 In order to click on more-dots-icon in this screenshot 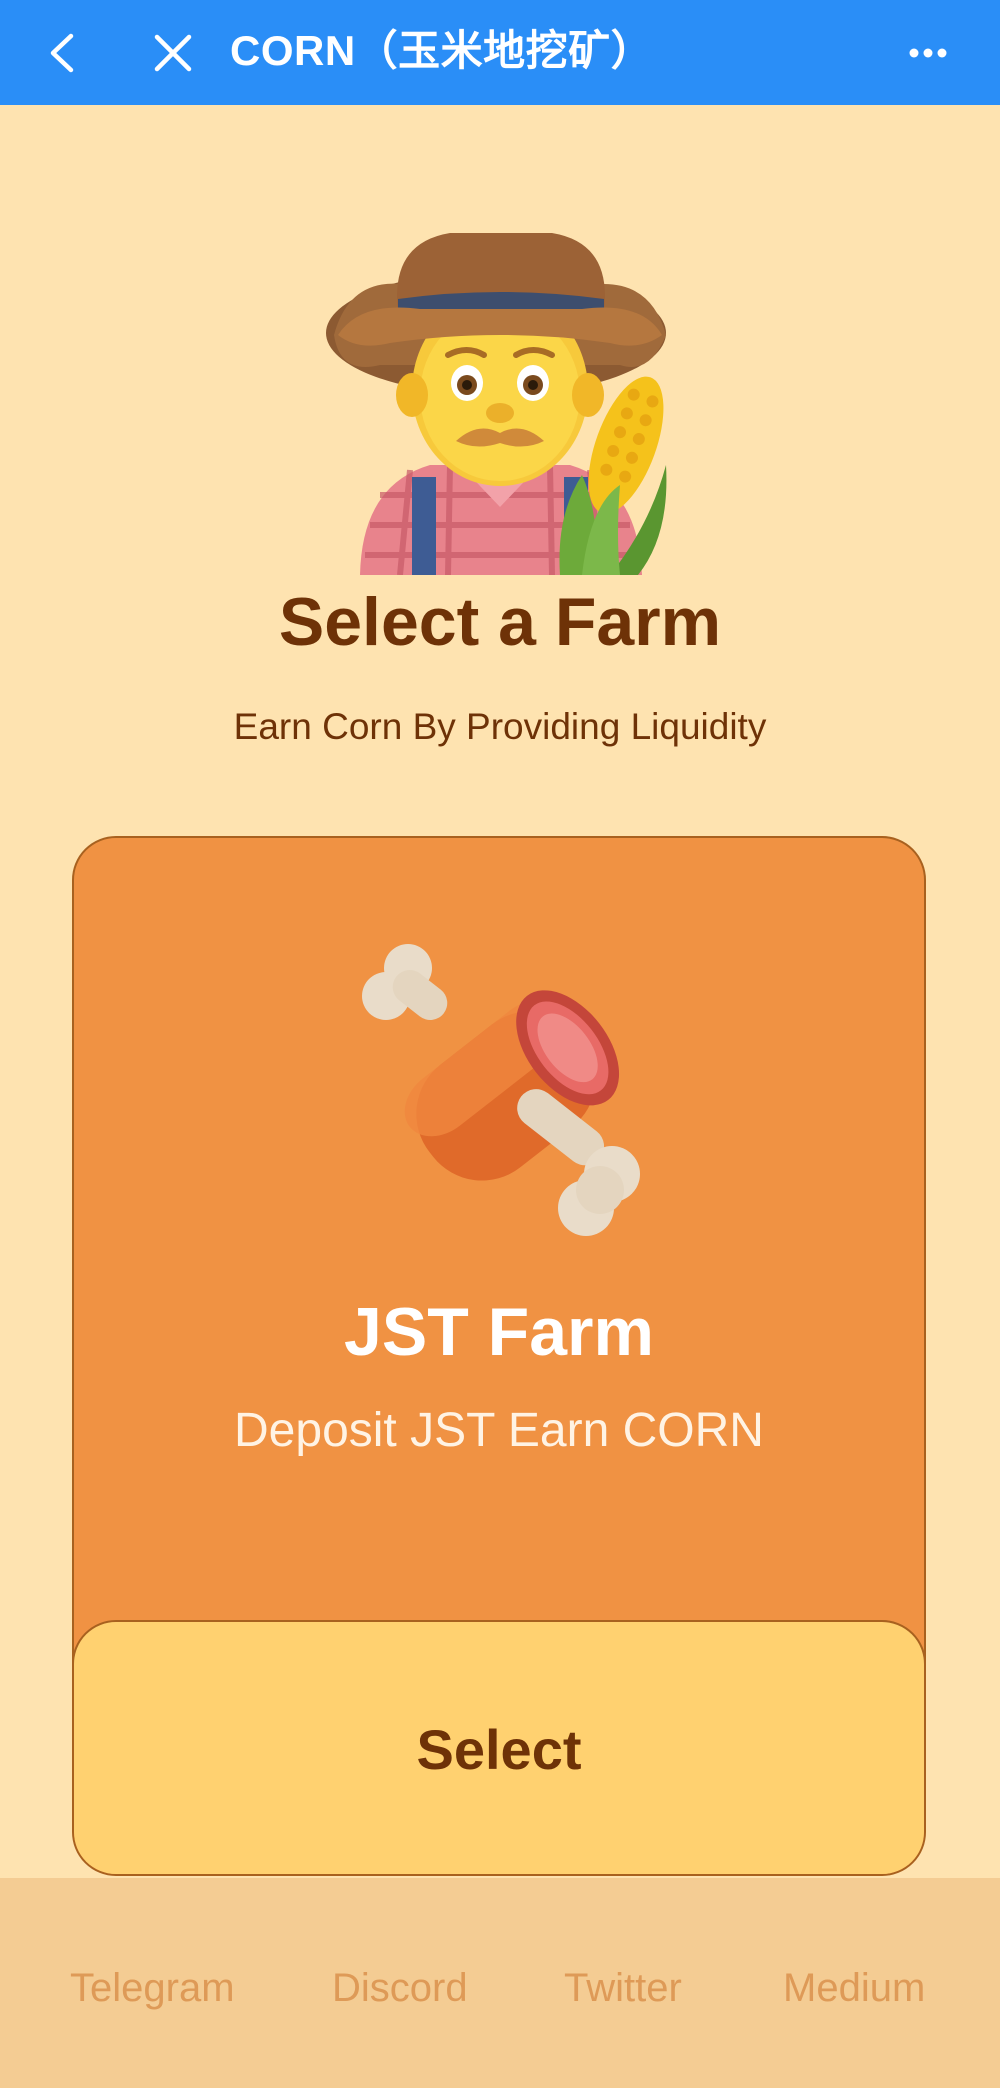, I will do `click(928, 52)`.